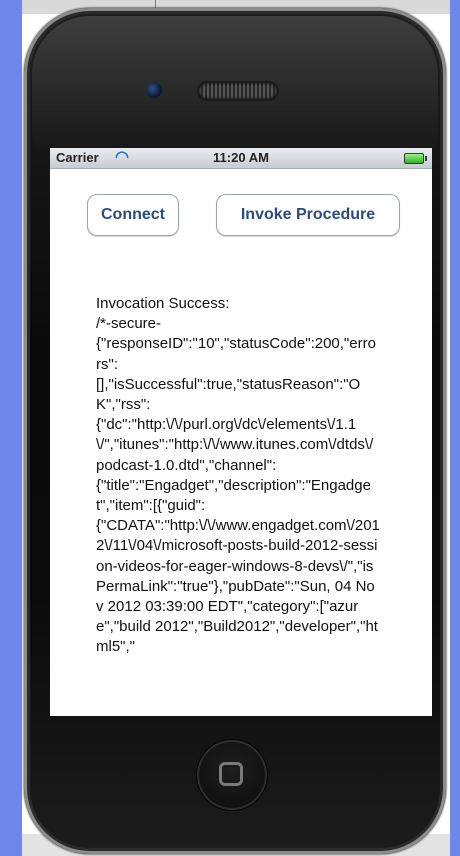 The height and width of the screenshot is (856, 460). What do you see at coordinates (308, 215) in the screenshot?
I see `invoke-procedure-button: Invoke Procedure` at bounding box center [308, 215].